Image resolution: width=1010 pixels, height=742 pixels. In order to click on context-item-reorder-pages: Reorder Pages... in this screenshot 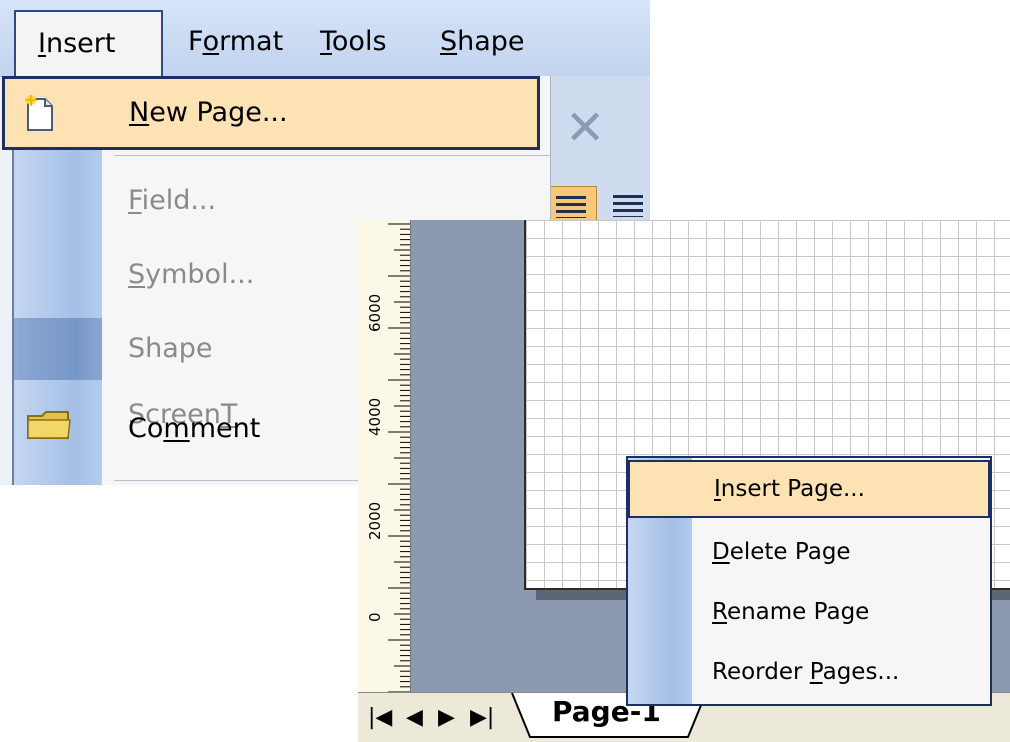, I will do `click(809, 672)`.